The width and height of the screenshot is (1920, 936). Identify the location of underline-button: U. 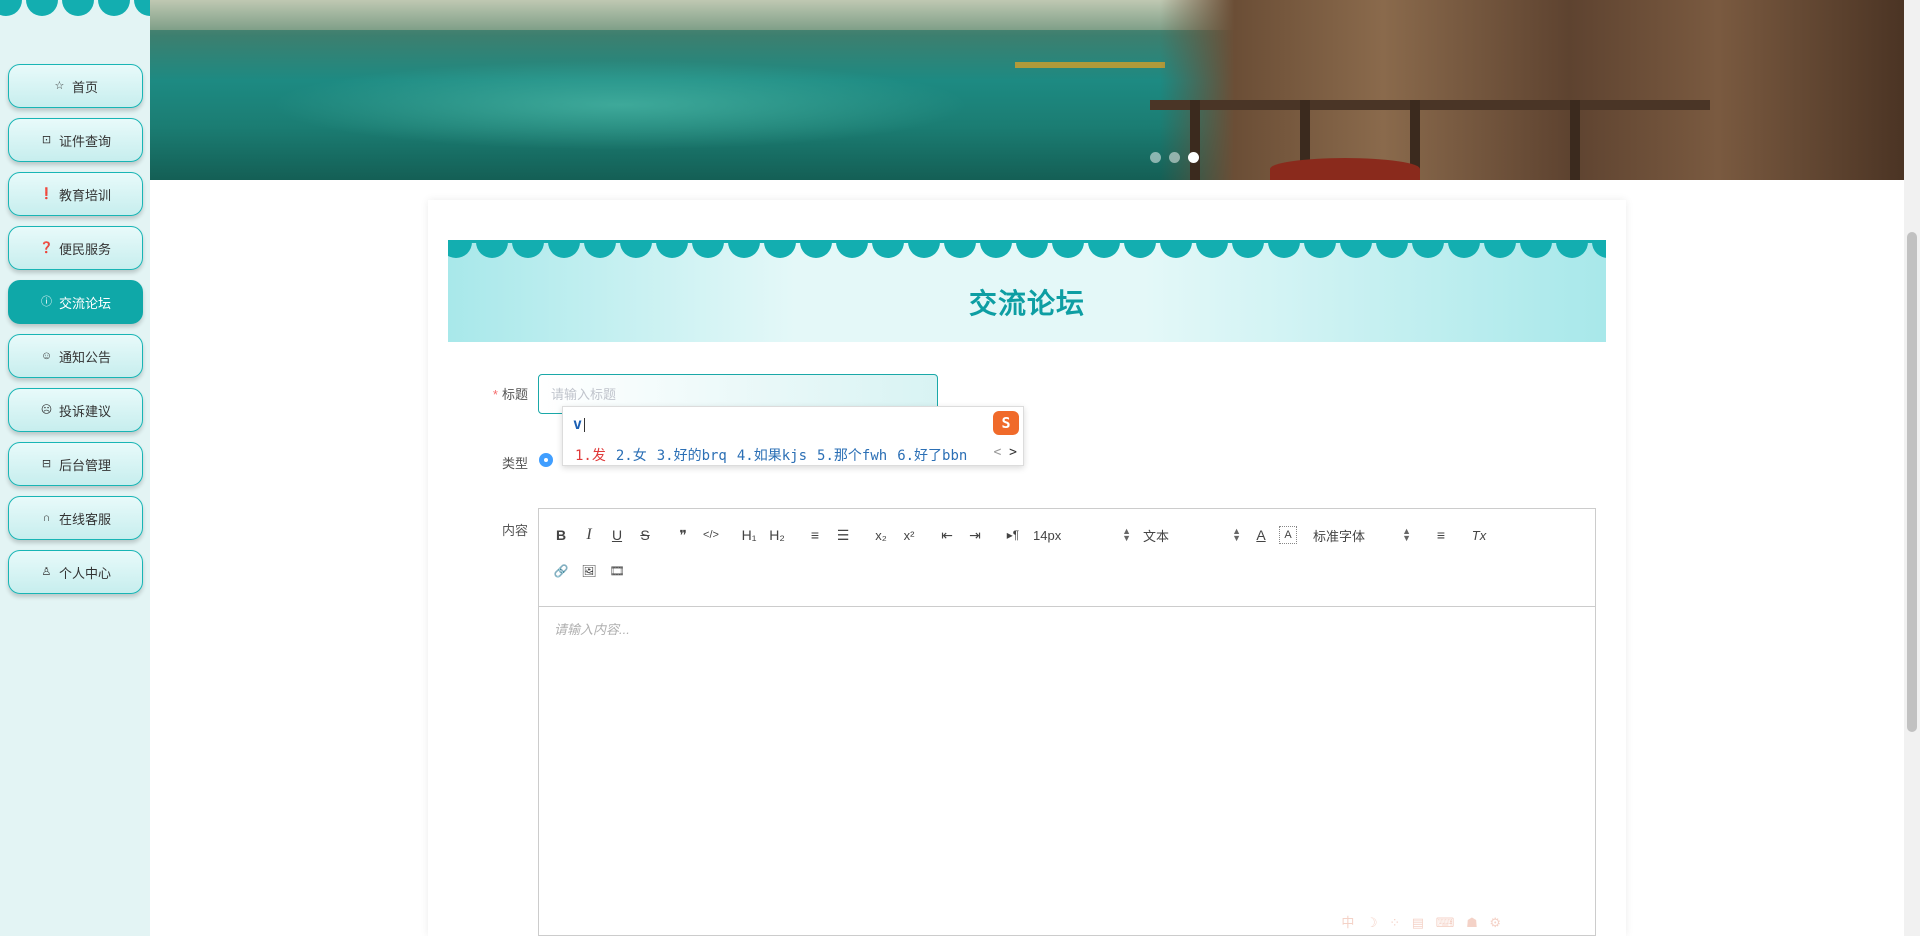
(617, 535).